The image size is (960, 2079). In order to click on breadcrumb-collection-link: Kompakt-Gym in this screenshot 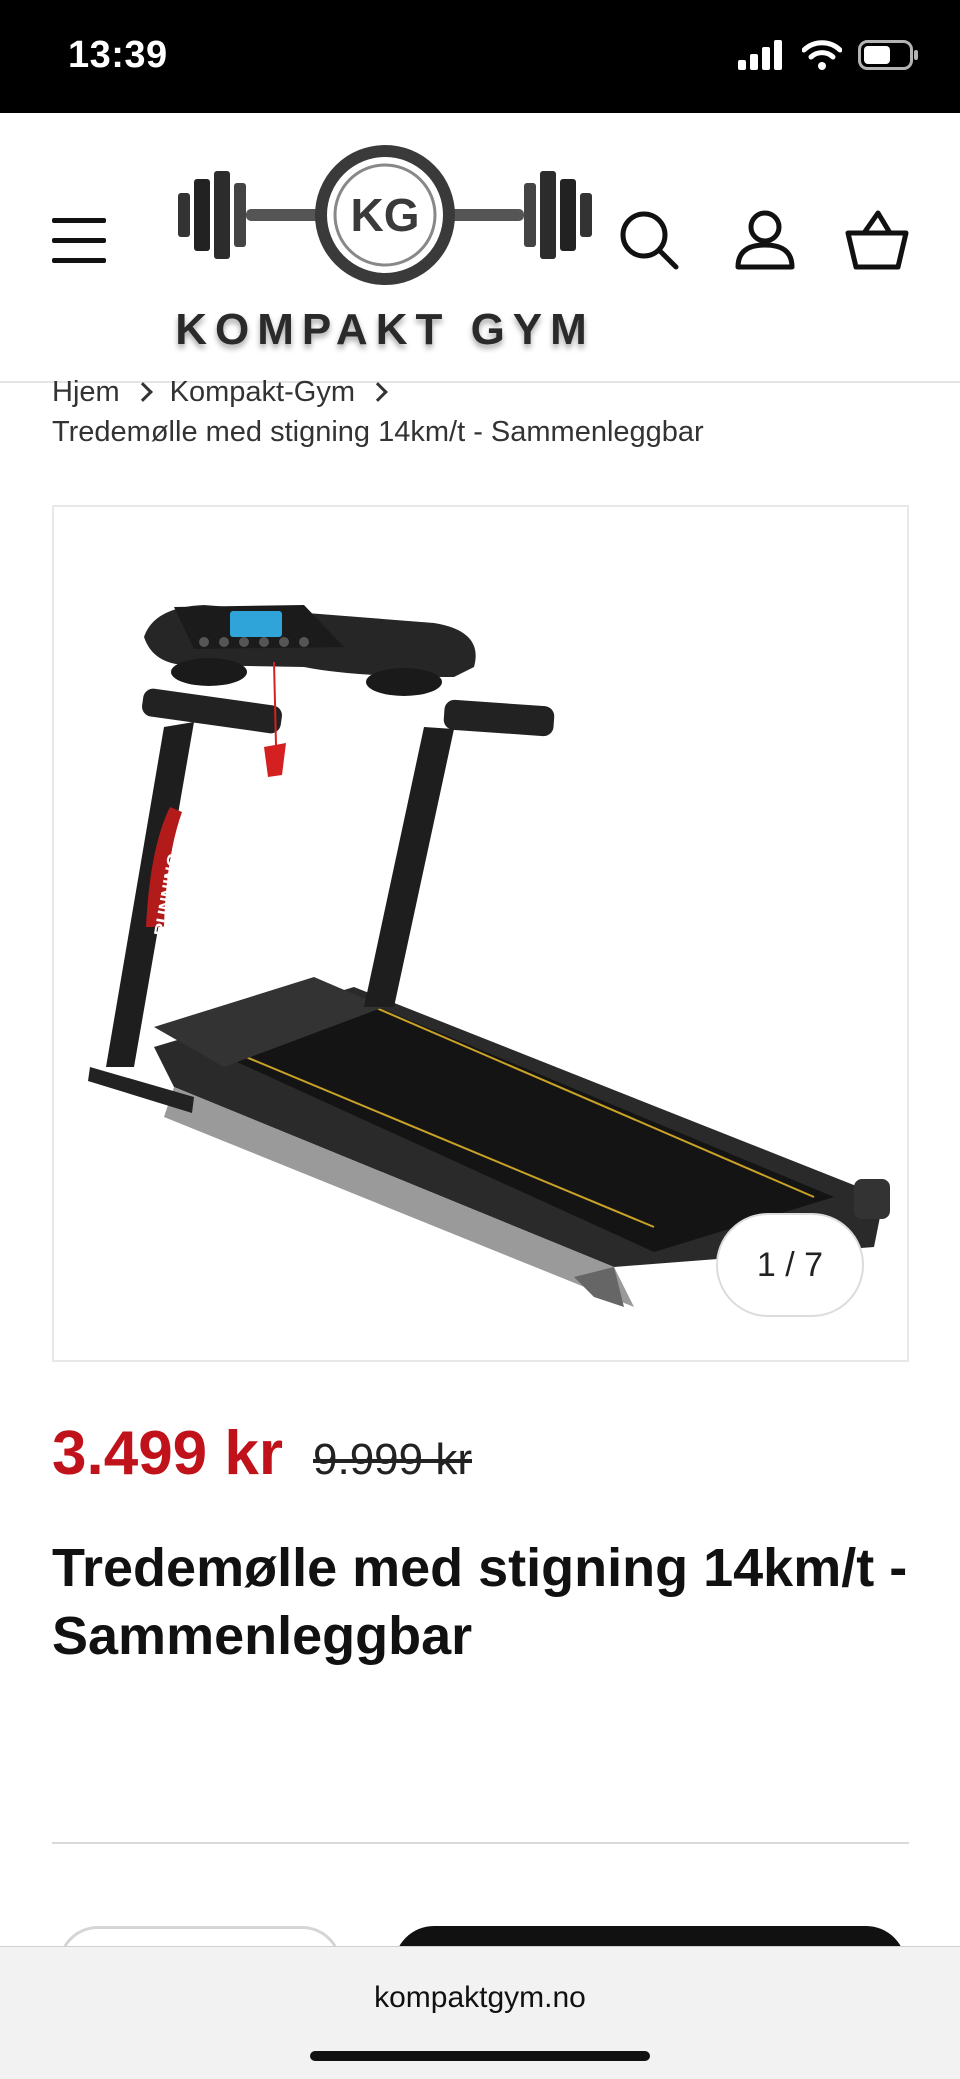, I will do `click(262, 392)`.